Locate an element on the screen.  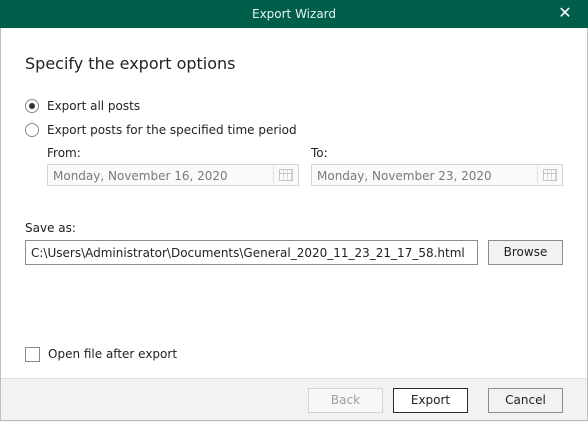
browse-button: Browse is located at coordinates (525, 252).